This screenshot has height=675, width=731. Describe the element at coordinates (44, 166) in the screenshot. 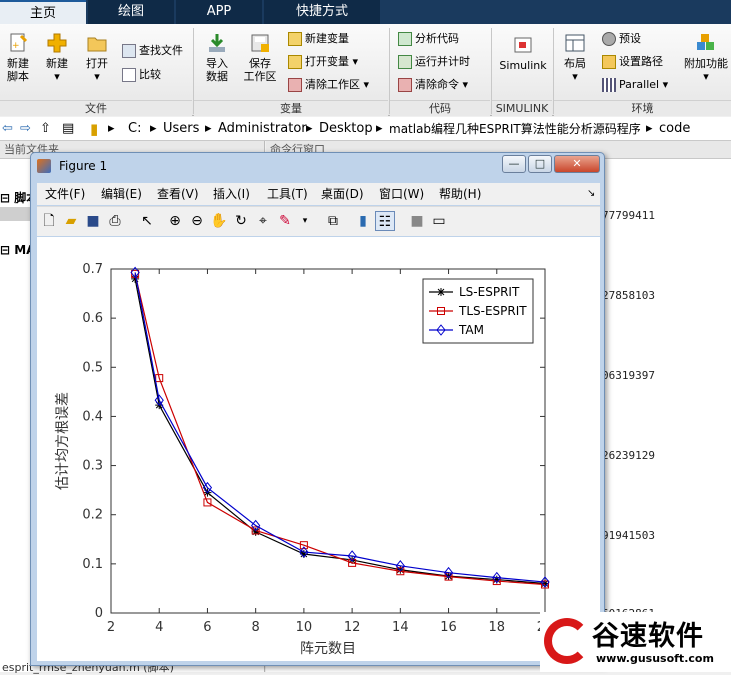

I see `matlab-logo-icon` at that location.